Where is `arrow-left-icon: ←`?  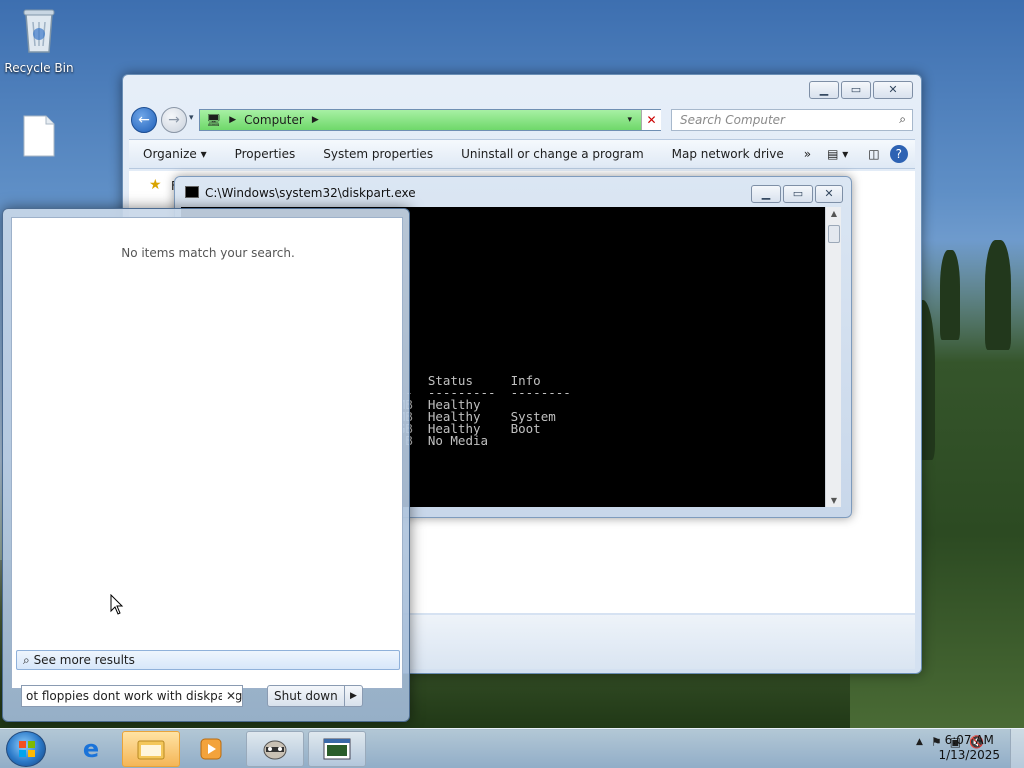
arrow-left-icon: ← is located at coordinates (144, 120).